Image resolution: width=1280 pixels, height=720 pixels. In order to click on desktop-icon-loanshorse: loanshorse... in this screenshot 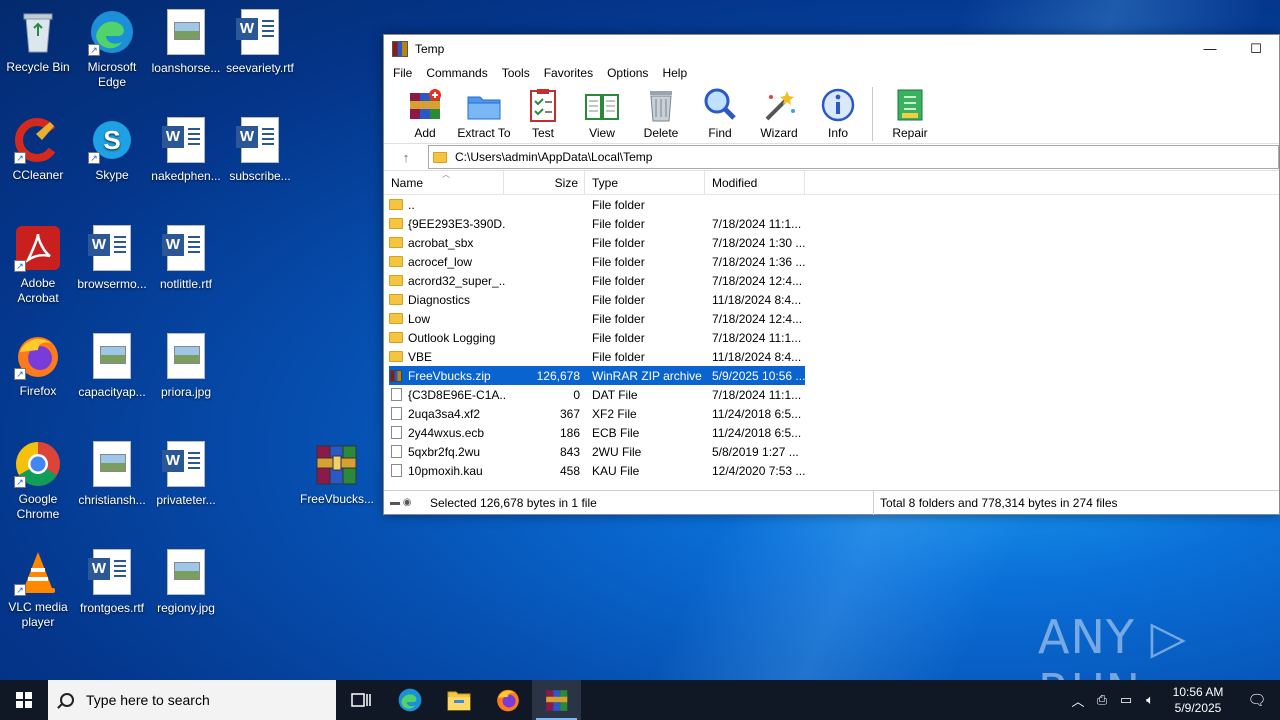, I will do `click(186, 42)`.